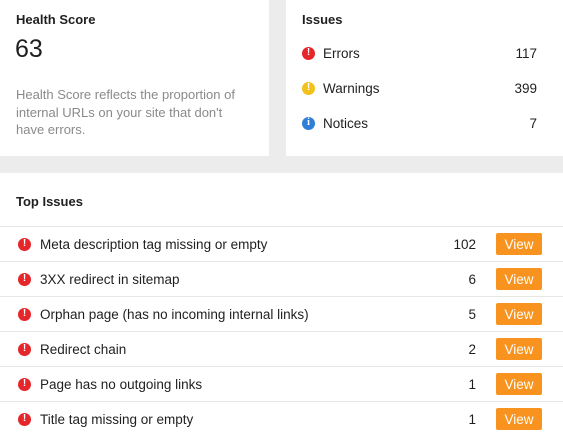  Describe the element at coordinates (419, 123) in the screenshot. I see `issues-row-notices: i Notices 7` at that location.